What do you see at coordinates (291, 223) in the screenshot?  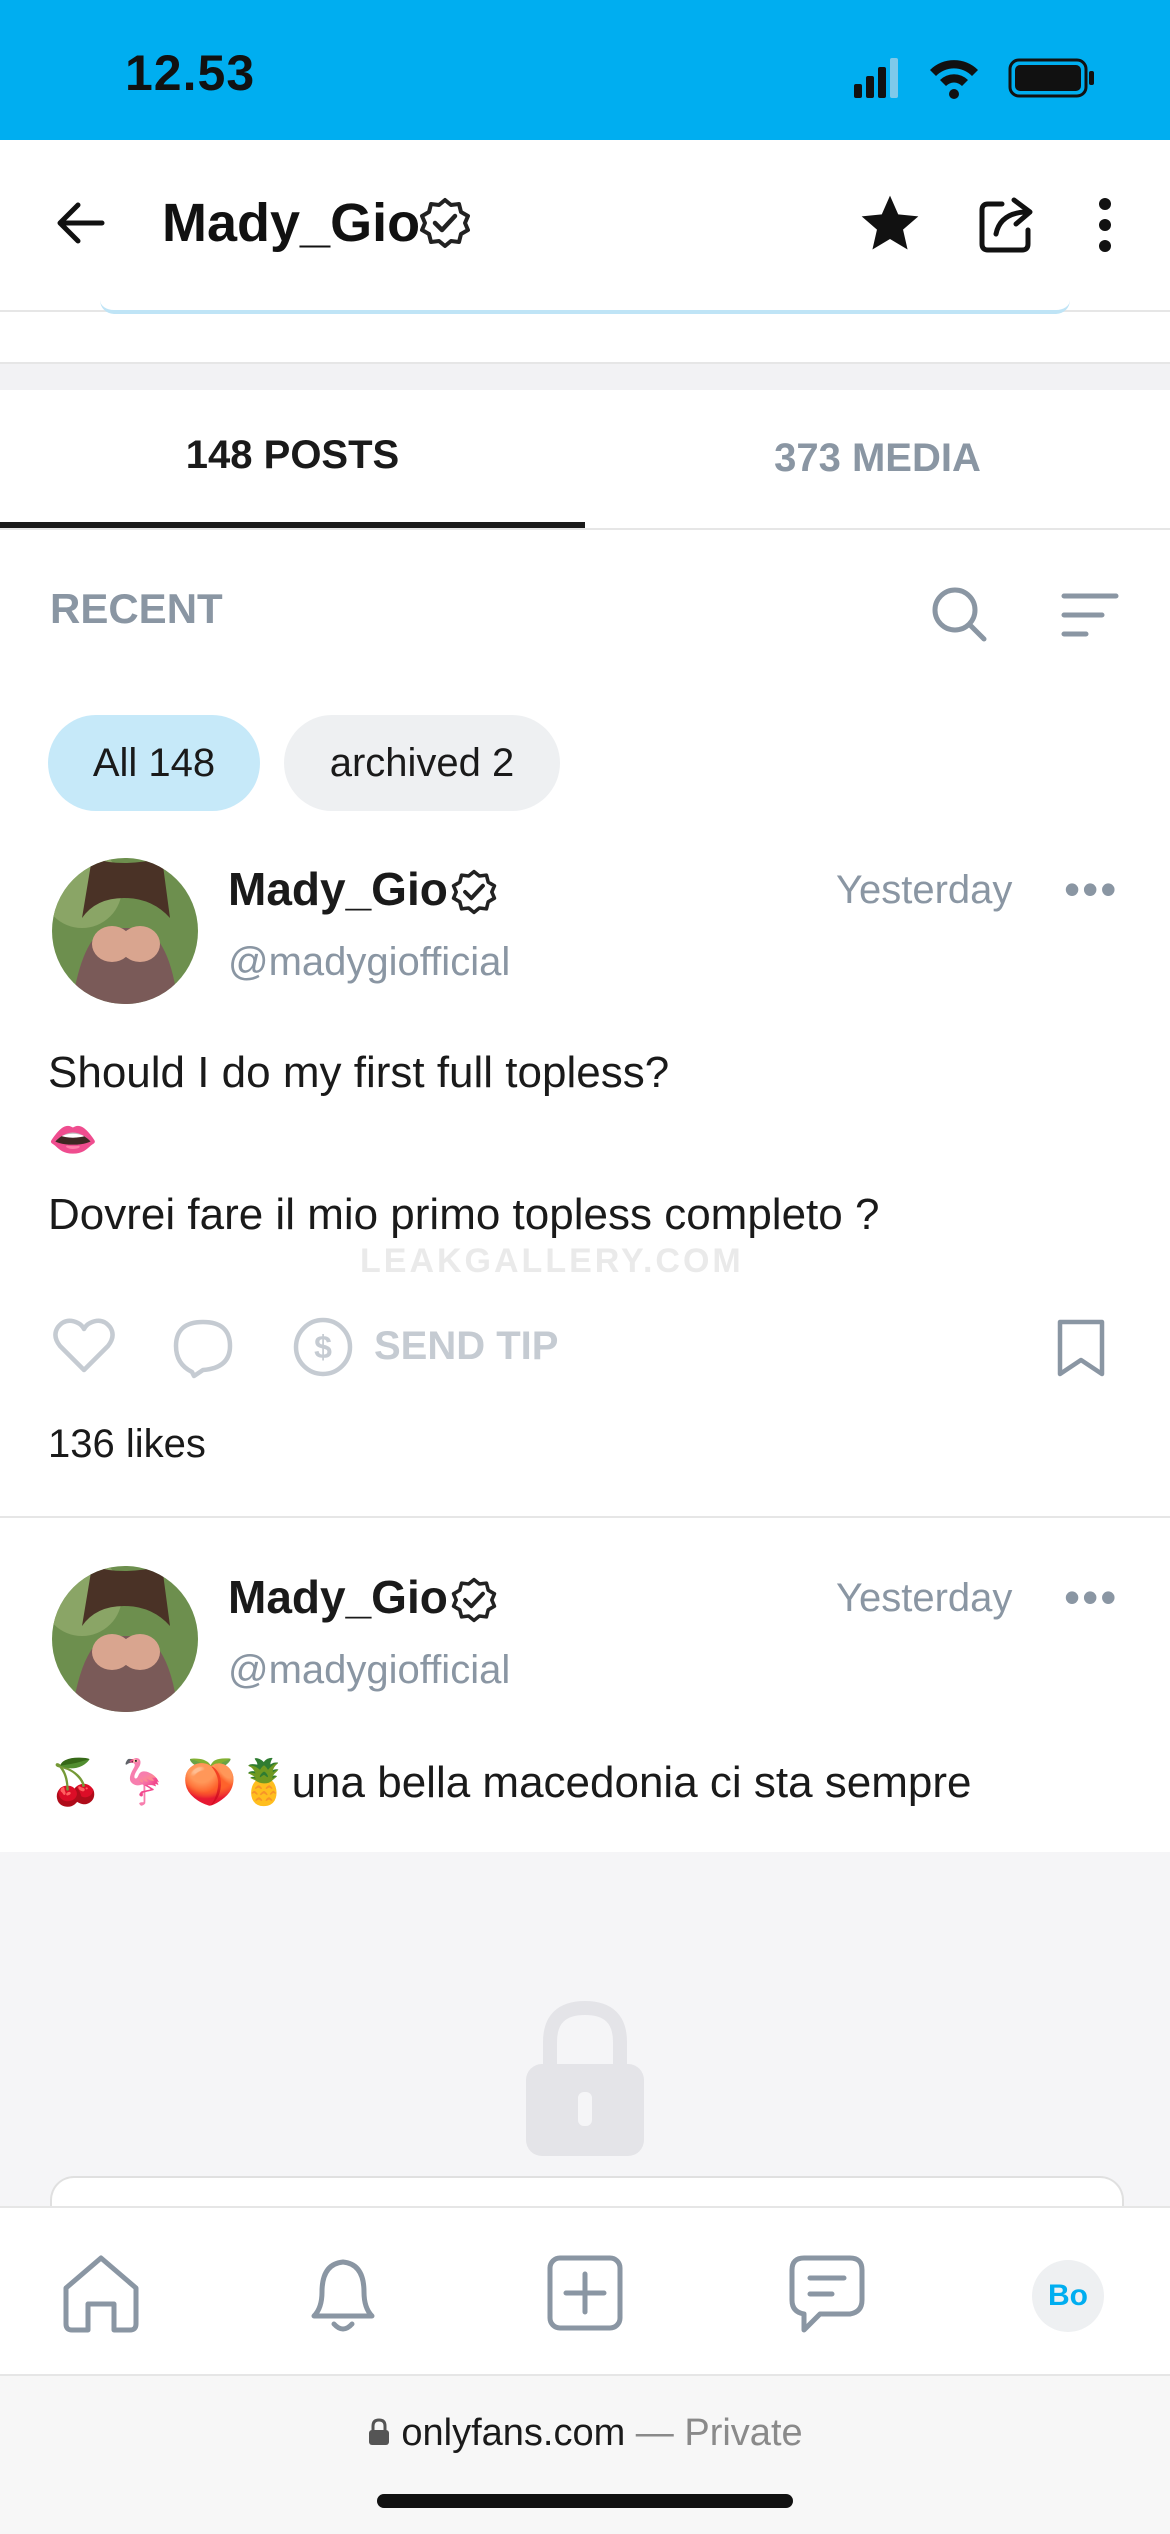 I see `page-title: Mady_Gio` at bounding box center [291, 223].